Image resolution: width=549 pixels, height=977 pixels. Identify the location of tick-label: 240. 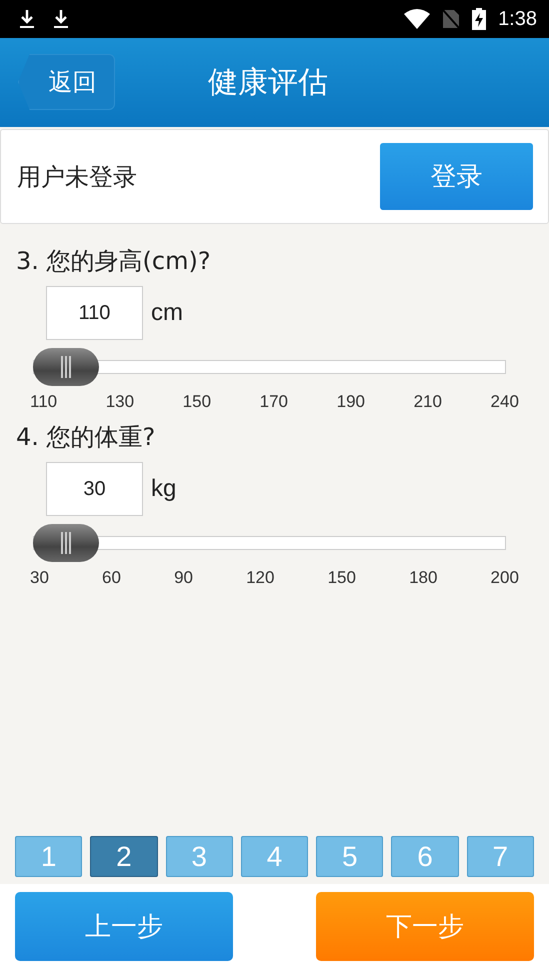
(504, 402).